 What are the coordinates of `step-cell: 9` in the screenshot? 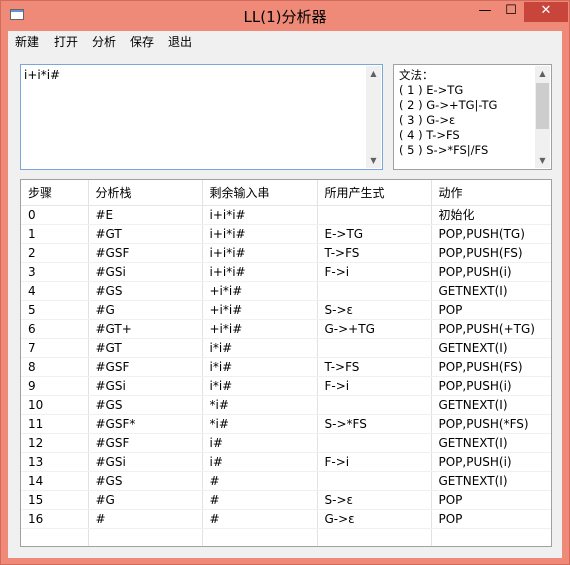 It's located at (55, 386).